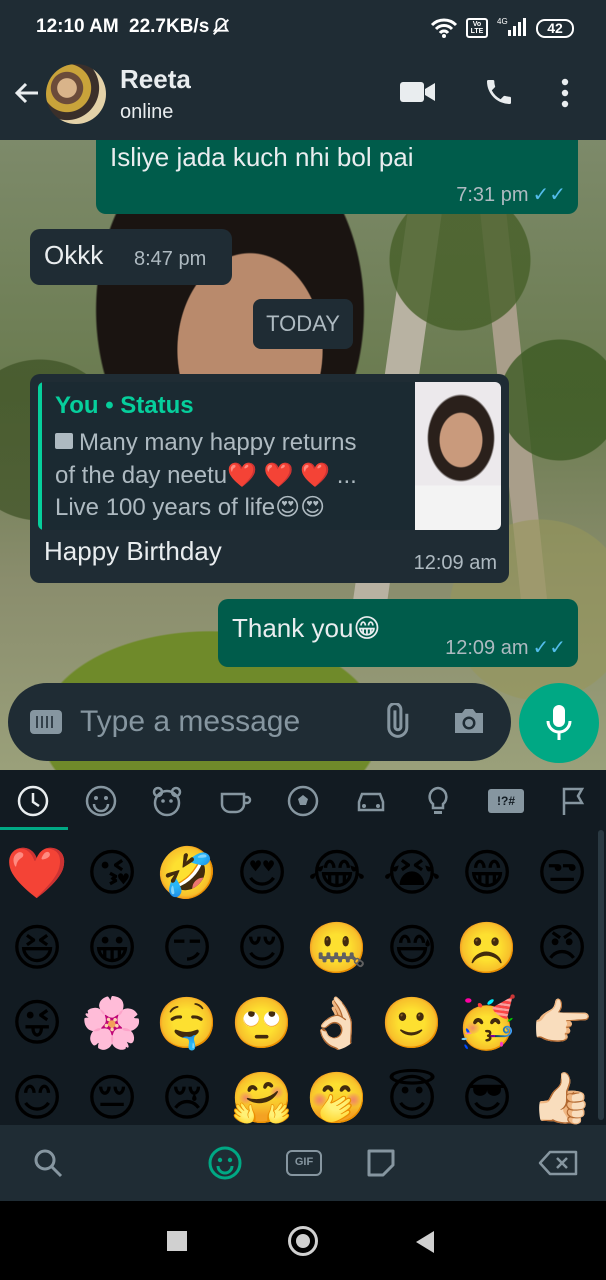 This screenshot has height=1280, width=606. I want to click on recents-button, so click(177, 1241).